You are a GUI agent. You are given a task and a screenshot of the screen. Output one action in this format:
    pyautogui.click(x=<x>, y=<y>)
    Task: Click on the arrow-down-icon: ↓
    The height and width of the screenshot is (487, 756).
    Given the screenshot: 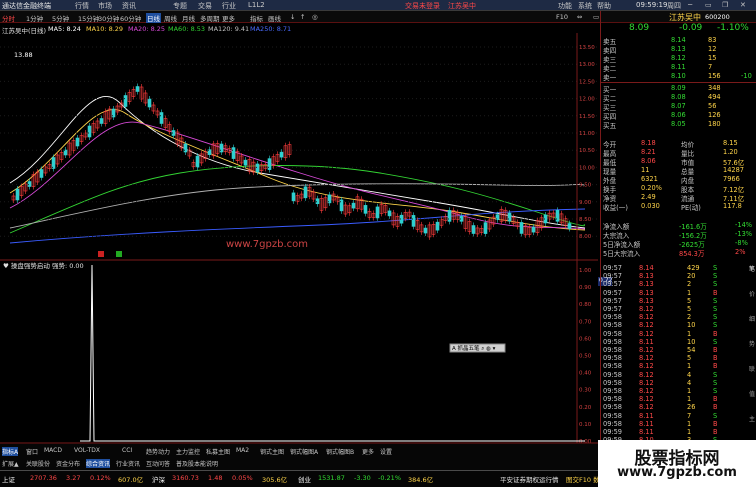 What is the action you would take?
    pyautogui.click(x=292, y=17)
    